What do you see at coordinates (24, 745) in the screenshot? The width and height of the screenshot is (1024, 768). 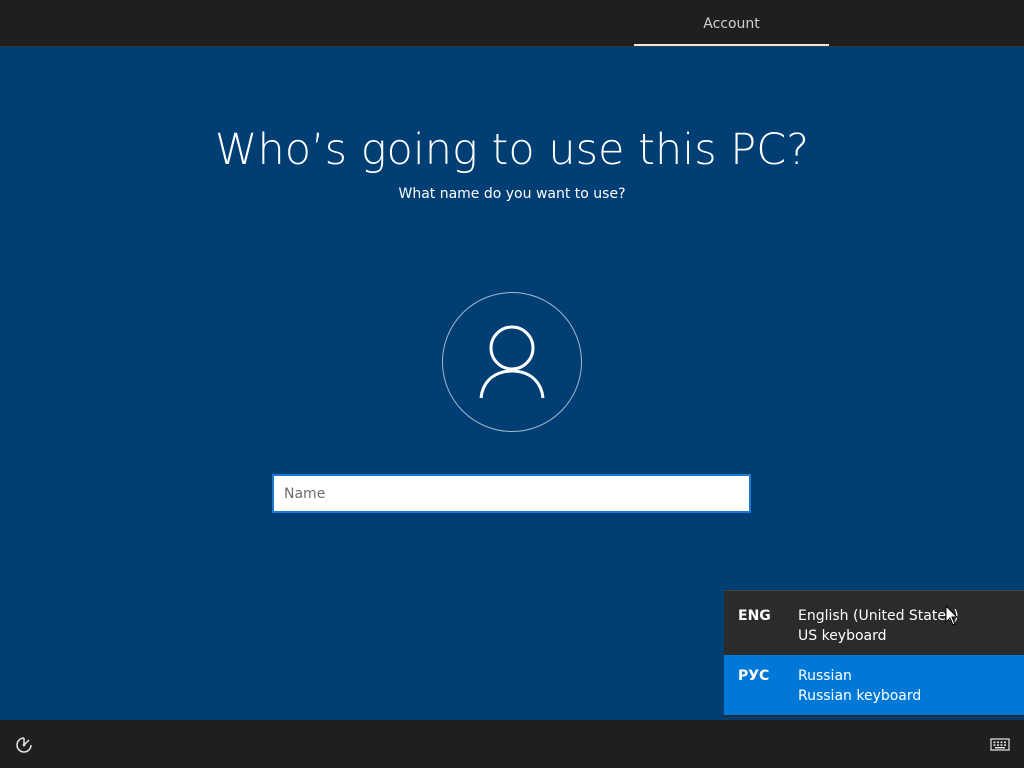 I see `ease-of-access-icon` at bounding box center [24, 745].